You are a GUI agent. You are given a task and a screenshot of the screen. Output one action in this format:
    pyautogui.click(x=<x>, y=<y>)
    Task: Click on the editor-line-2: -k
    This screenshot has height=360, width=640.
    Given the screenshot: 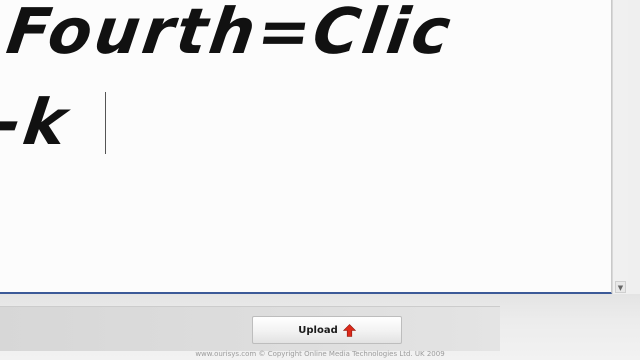 What is the action you would take?
    pyautogui.click(x=37, y=122)
    